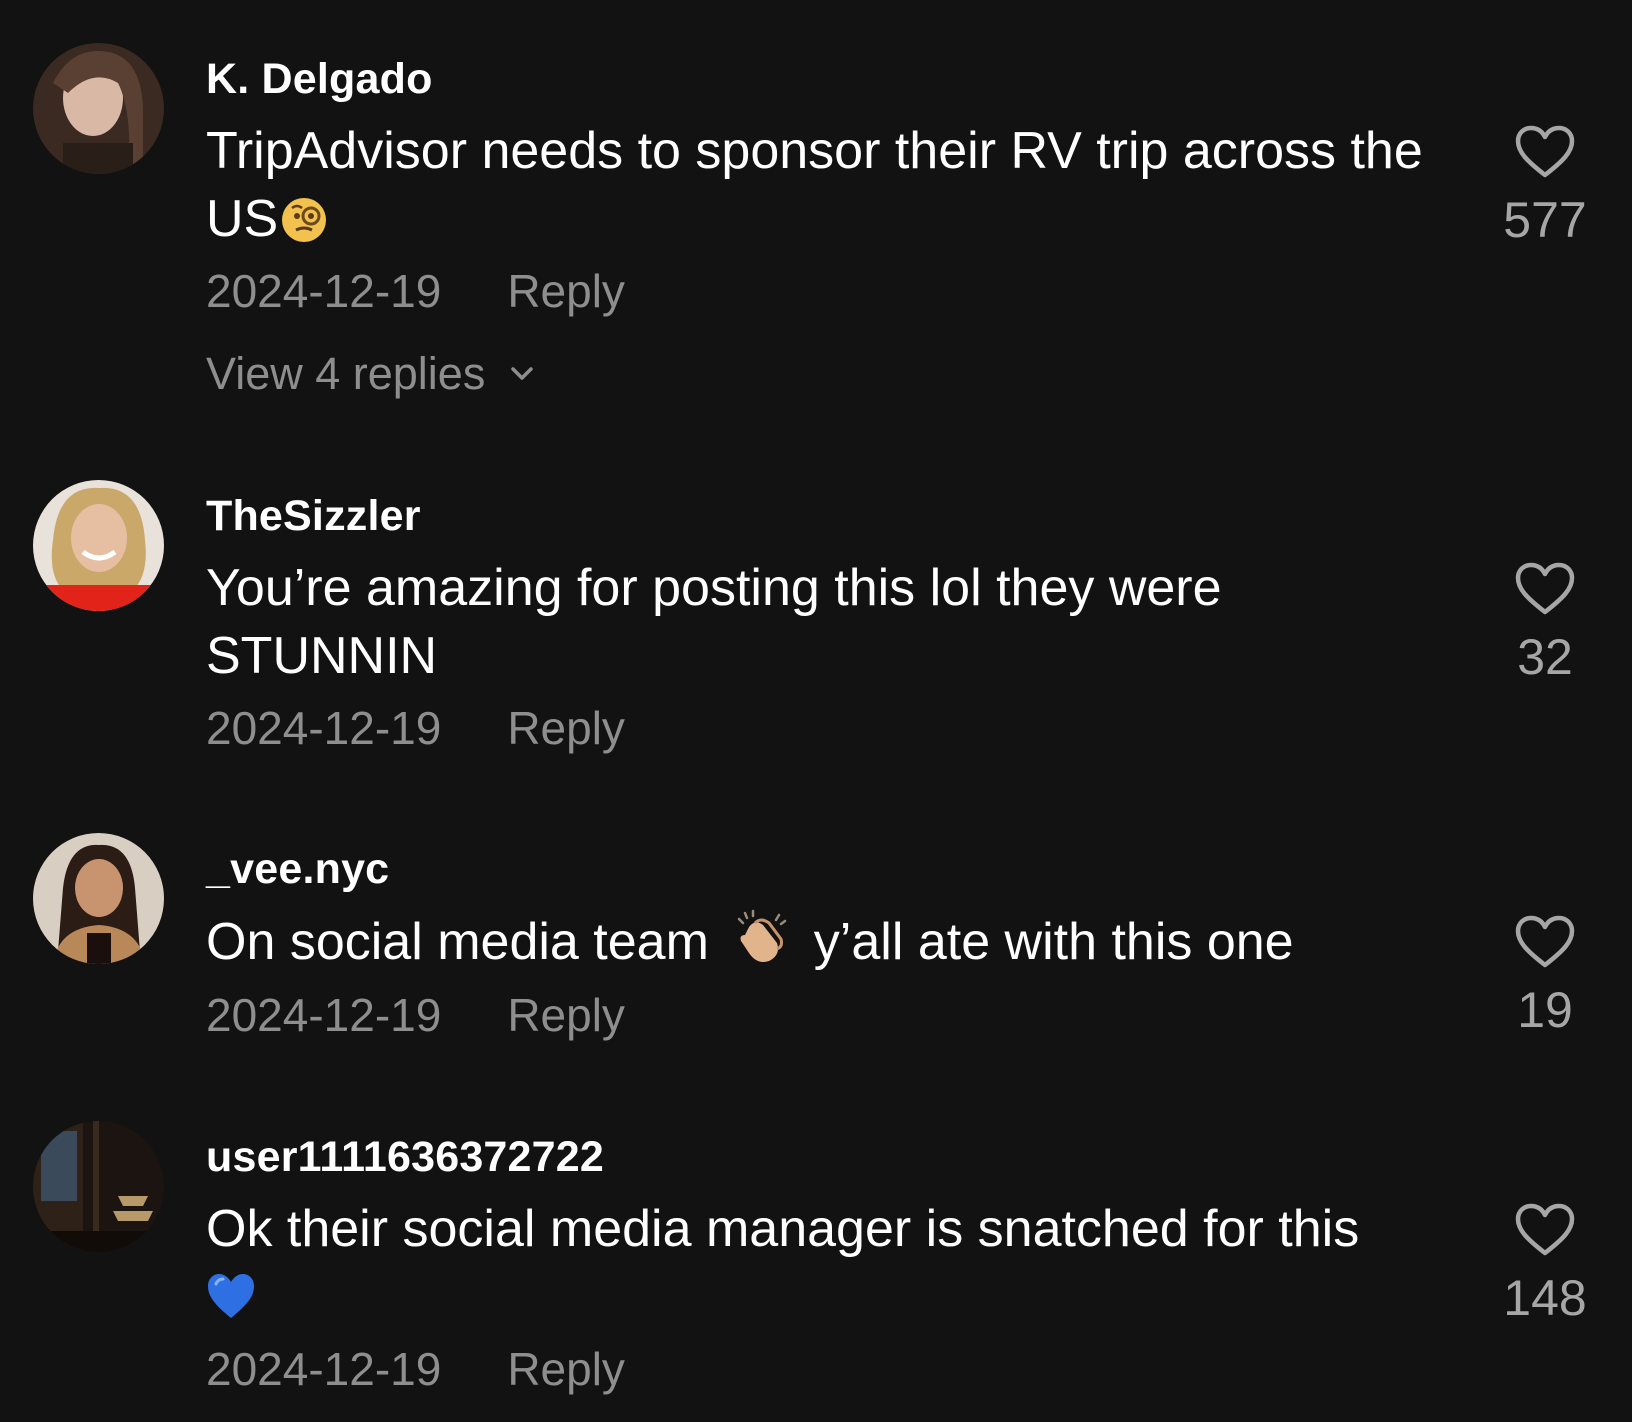  What do you see at coordinates (405, 1157) in the screenshot?
I see `comment-username: user1111636372722` at bounding box center [405, 1157].